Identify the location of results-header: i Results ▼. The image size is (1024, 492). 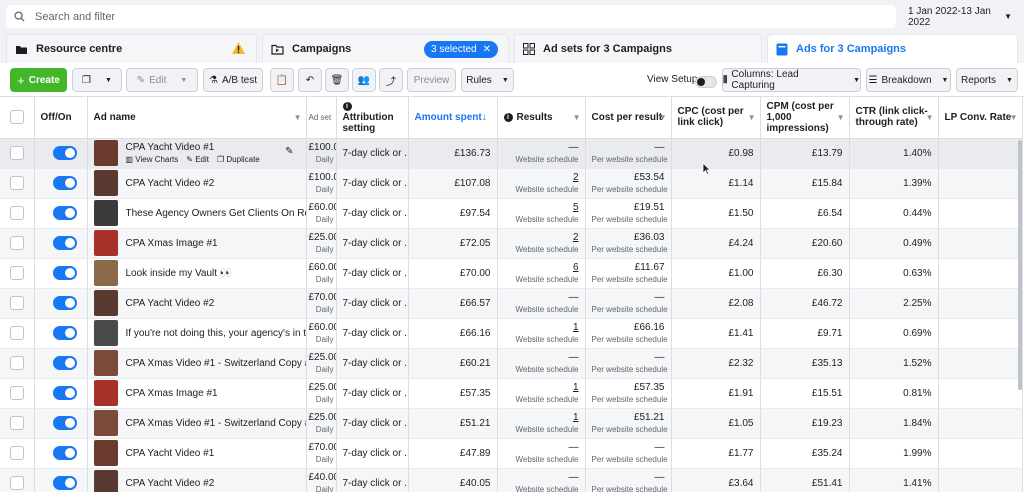
(541, 118).